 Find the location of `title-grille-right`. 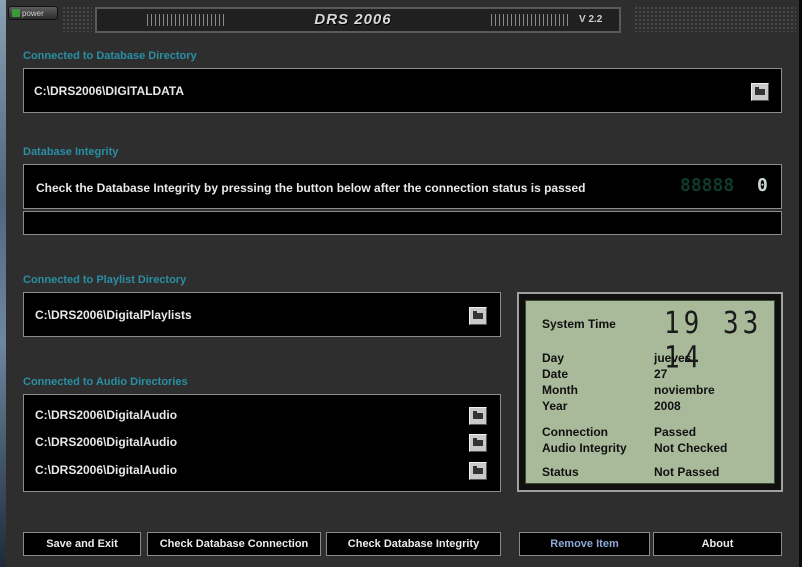

title-grille-right is located at coordinates (531, 20).